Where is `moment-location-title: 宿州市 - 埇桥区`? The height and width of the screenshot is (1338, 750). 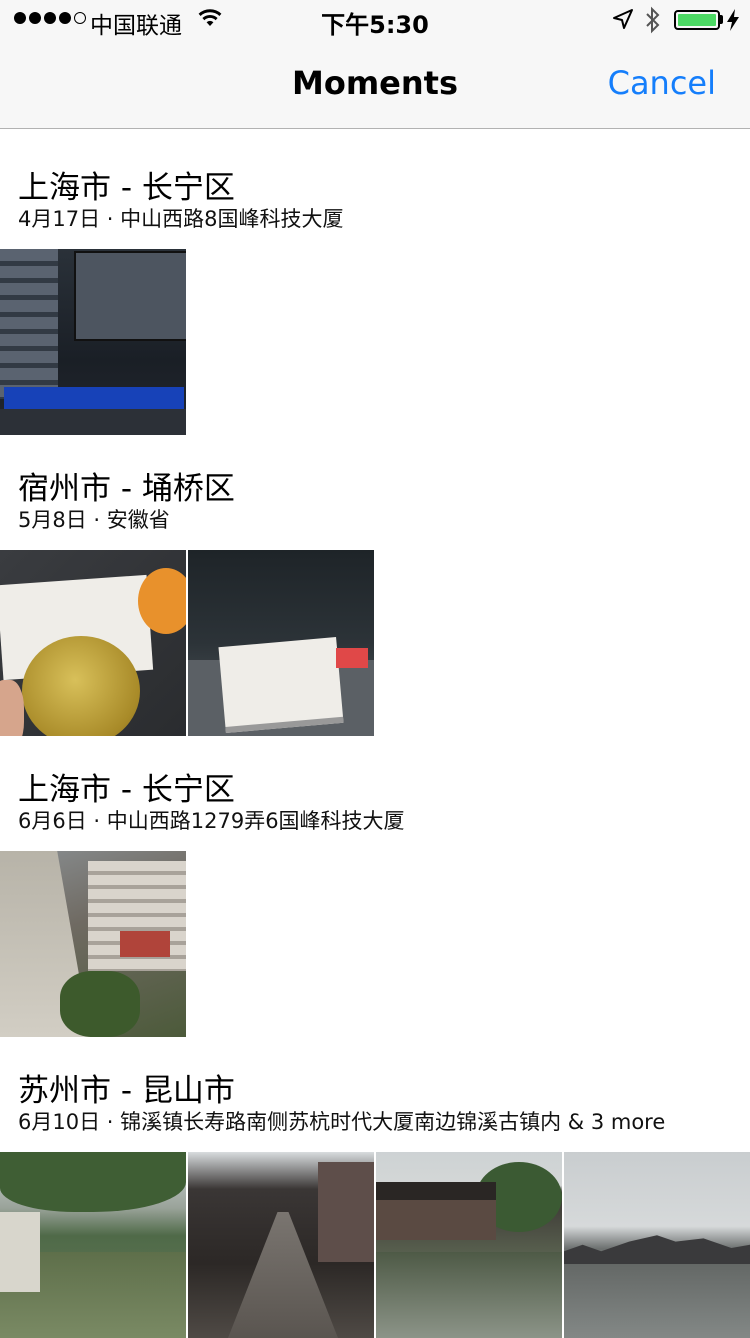 moment-location-title: 宿州市 - 埇桥区 is located at coordinates (126, 485).